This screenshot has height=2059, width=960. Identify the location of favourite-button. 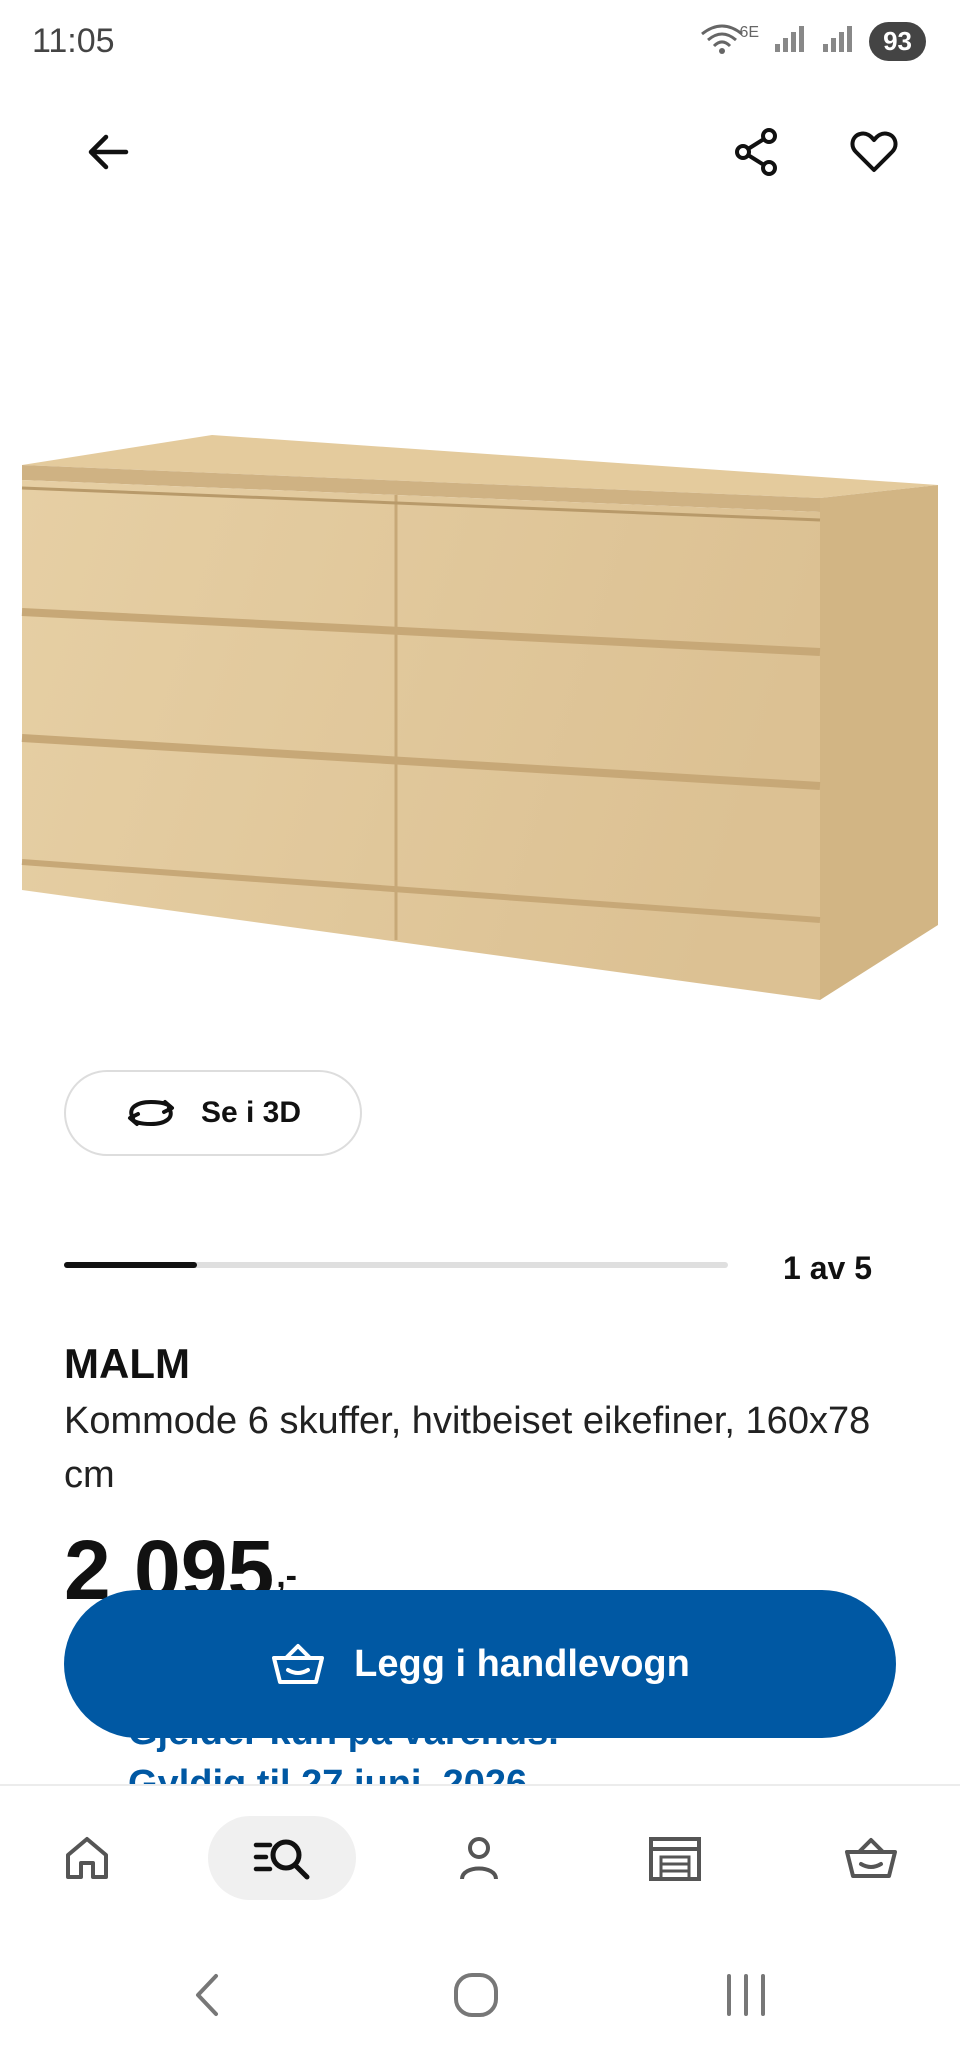
(874, 152).